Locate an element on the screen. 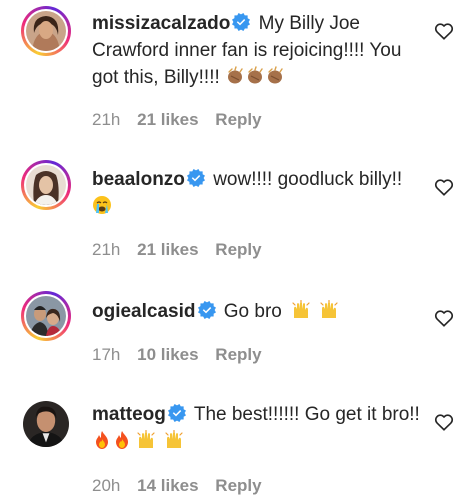  comment-username: beaalonzo is located at coordinates (138, 179).